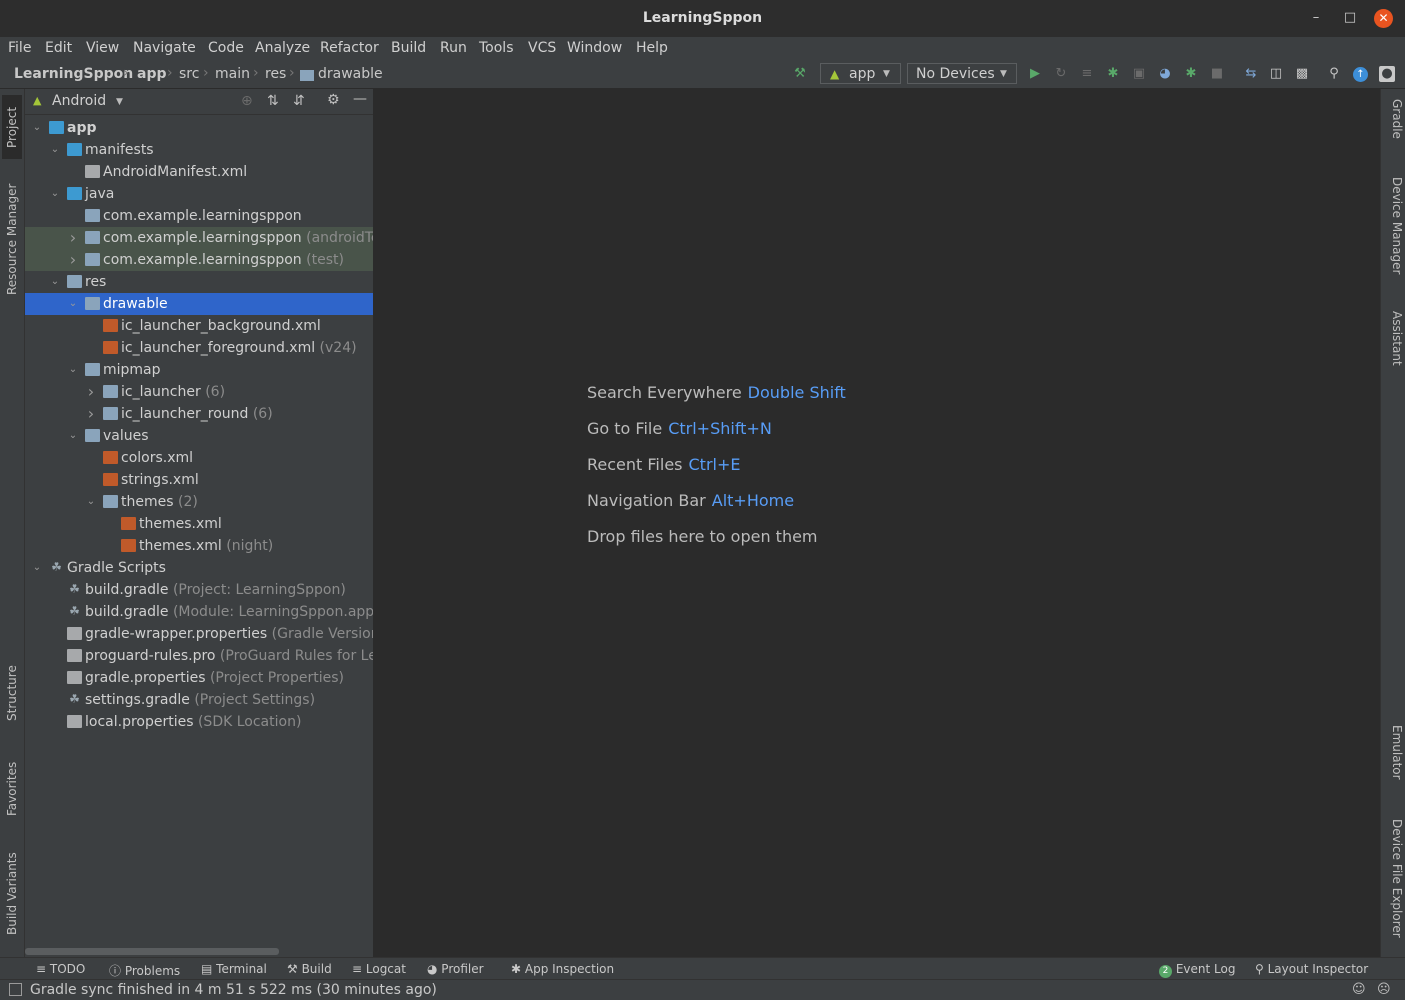  I want to click on tool-todo: ≡ TODO, so click(60, 969).